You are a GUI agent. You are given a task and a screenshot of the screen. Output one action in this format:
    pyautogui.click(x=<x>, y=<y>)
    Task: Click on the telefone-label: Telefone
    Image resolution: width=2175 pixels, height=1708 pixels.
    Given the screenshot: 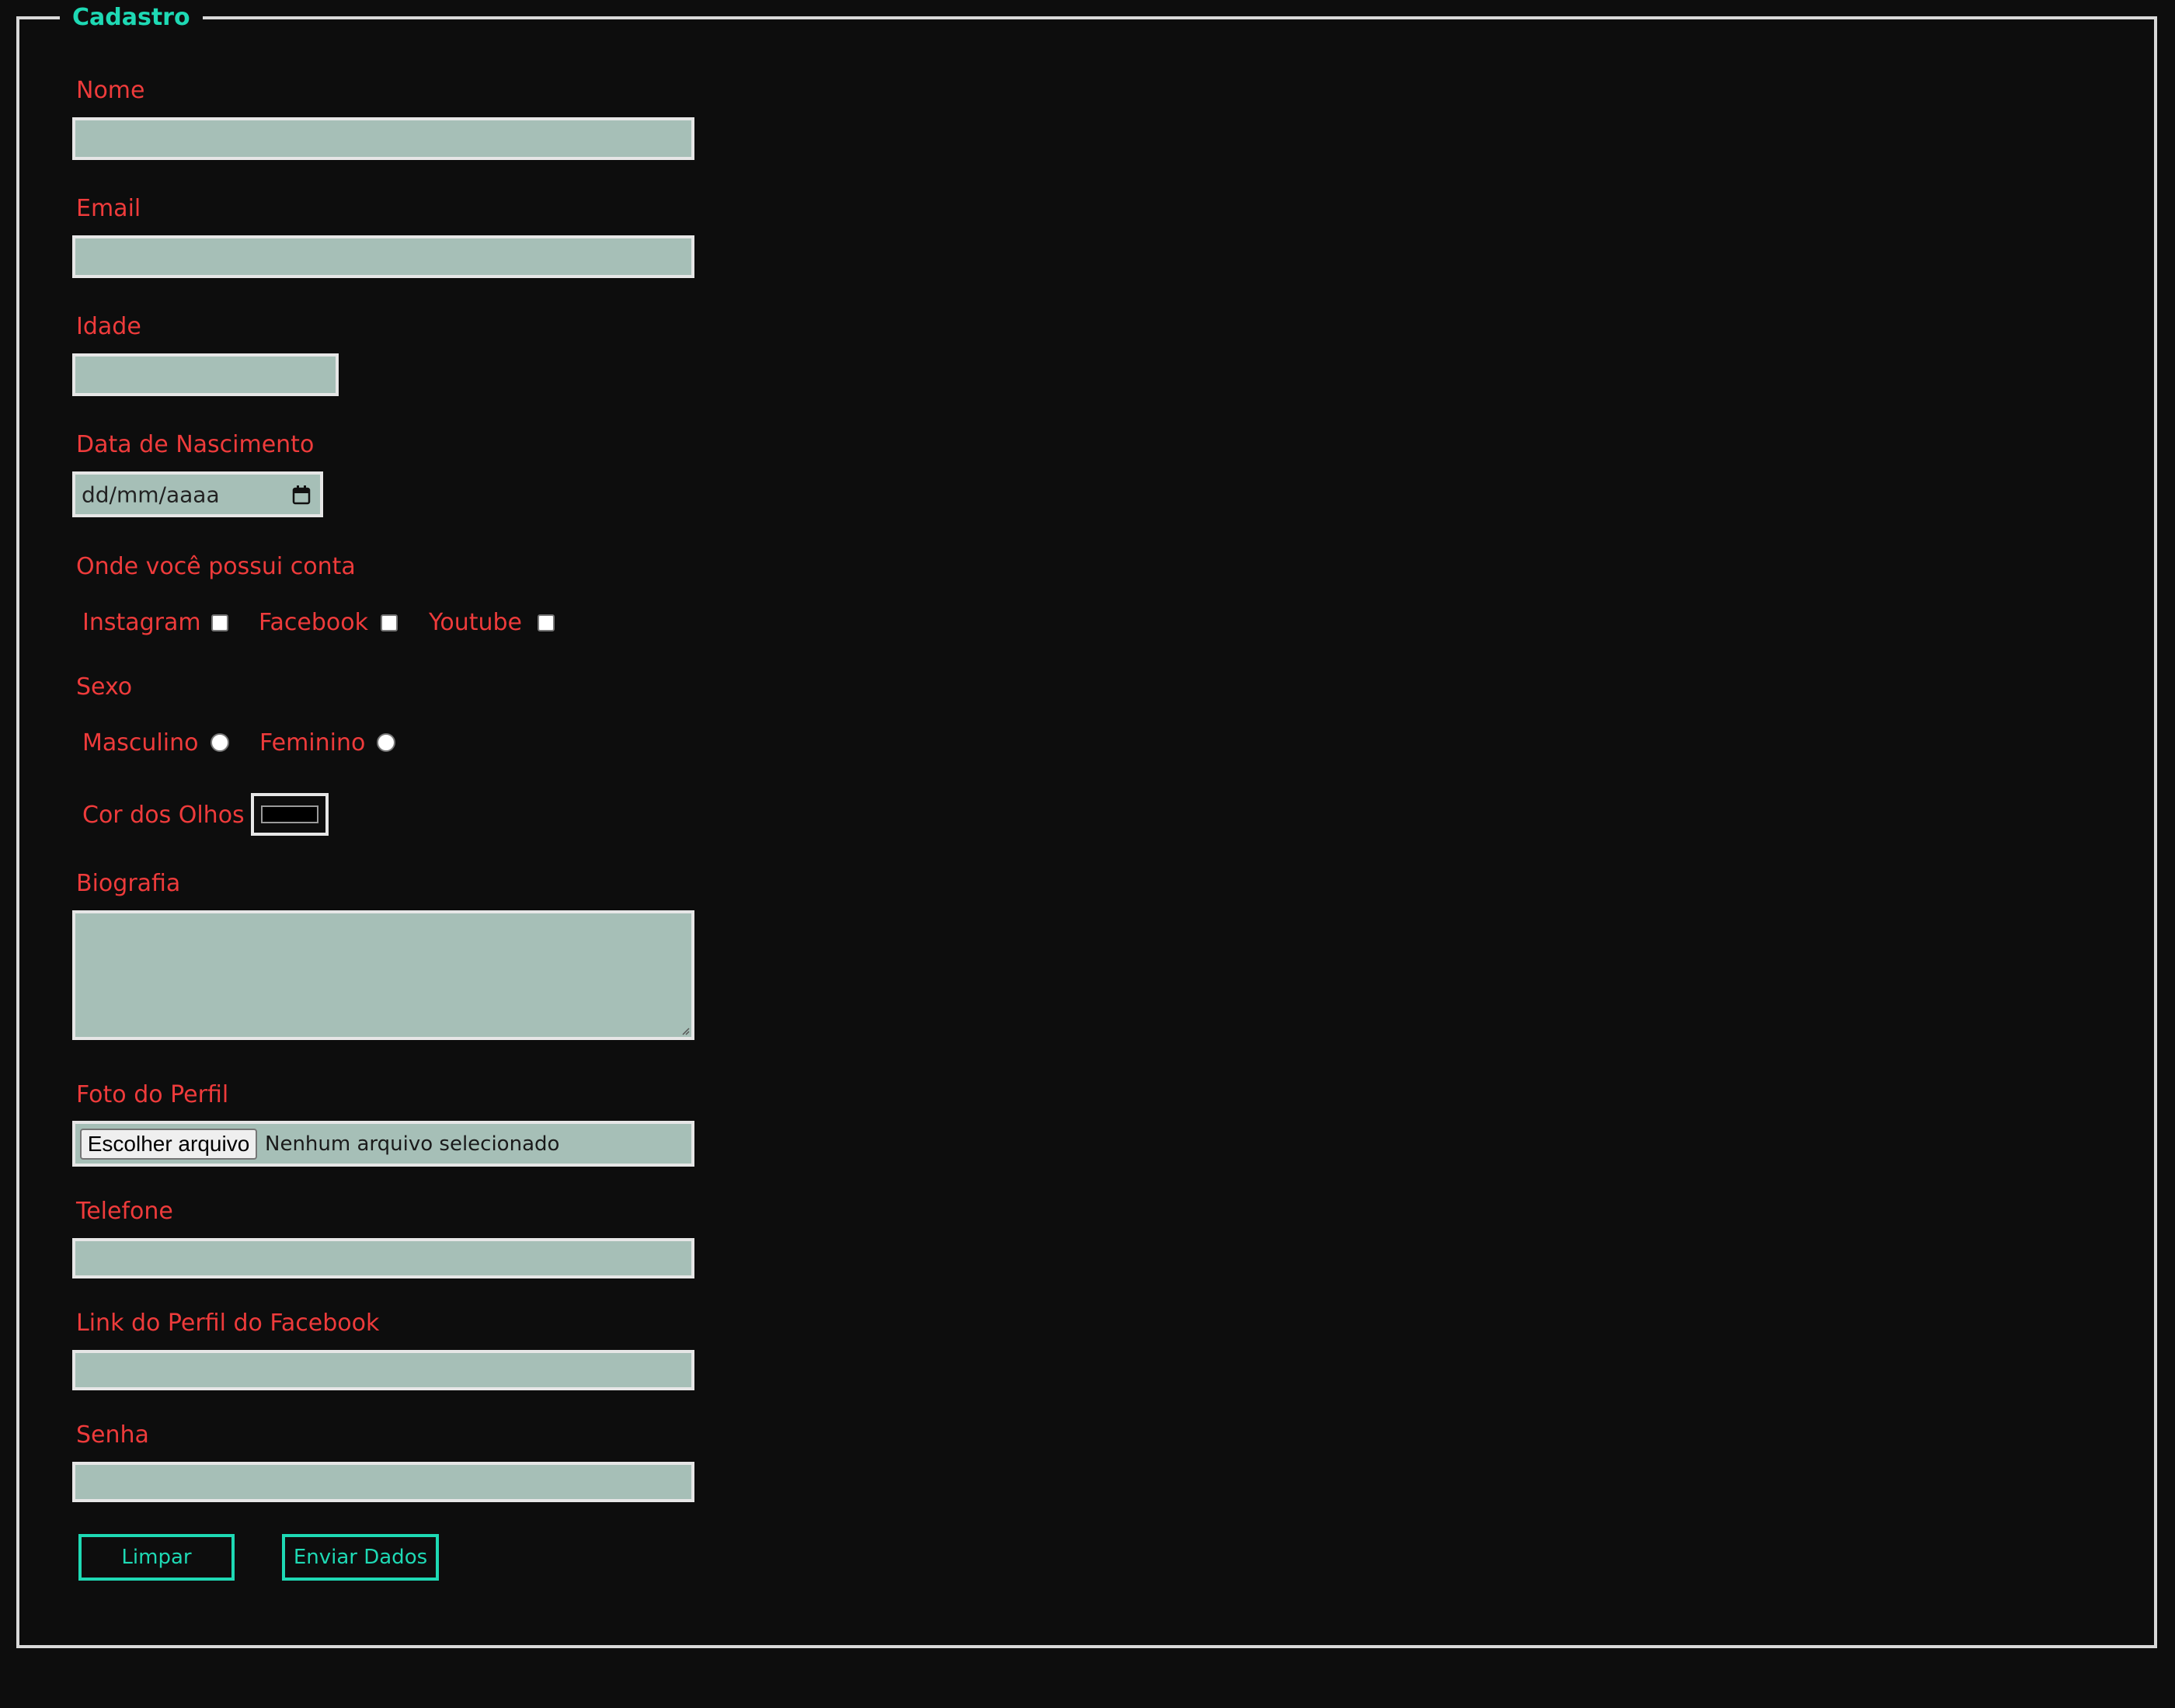 What is the action you would take?
    pyautogui.click(x=125, y=1211)
    